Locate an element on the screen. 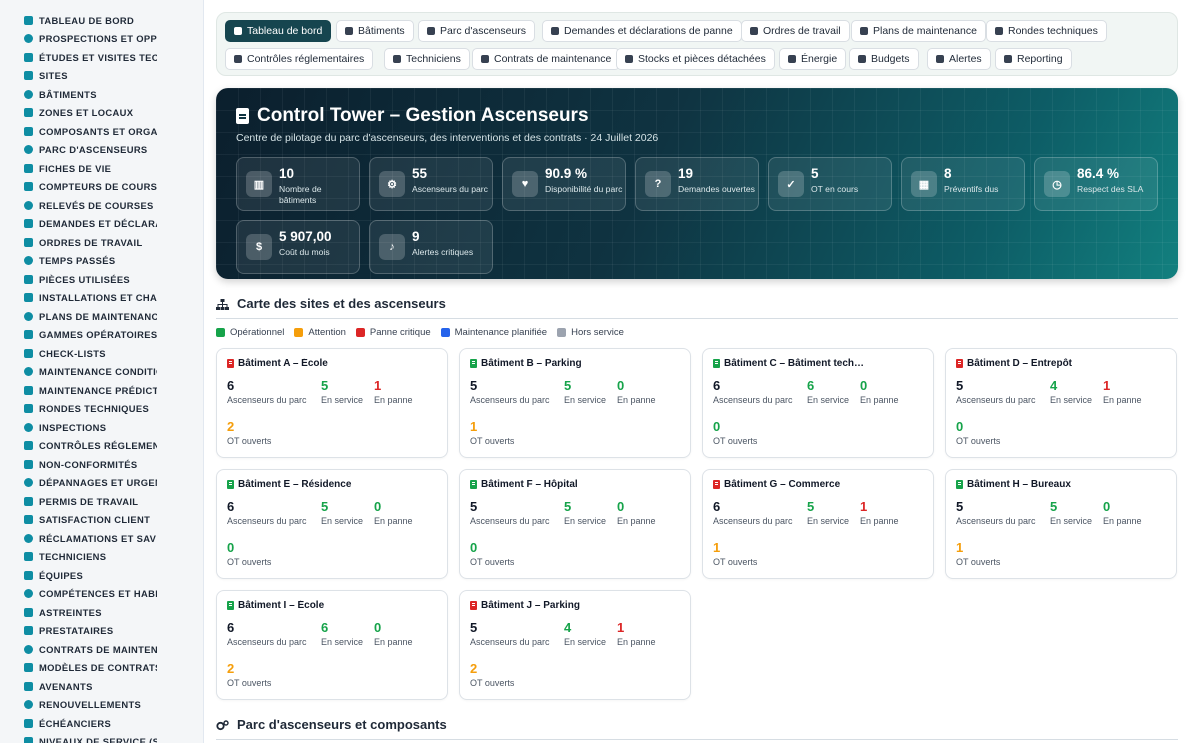  sidebar-item: Contrôles réglementaires is located at coordinates (101, 446).